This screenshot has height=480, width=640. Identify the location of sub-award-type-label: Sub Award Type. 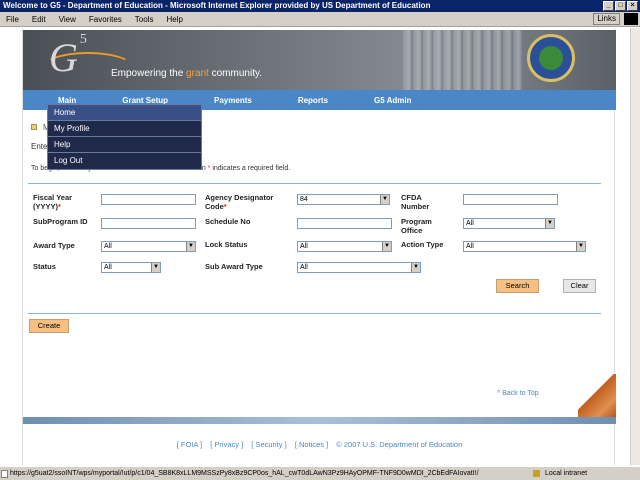
(234, 266).